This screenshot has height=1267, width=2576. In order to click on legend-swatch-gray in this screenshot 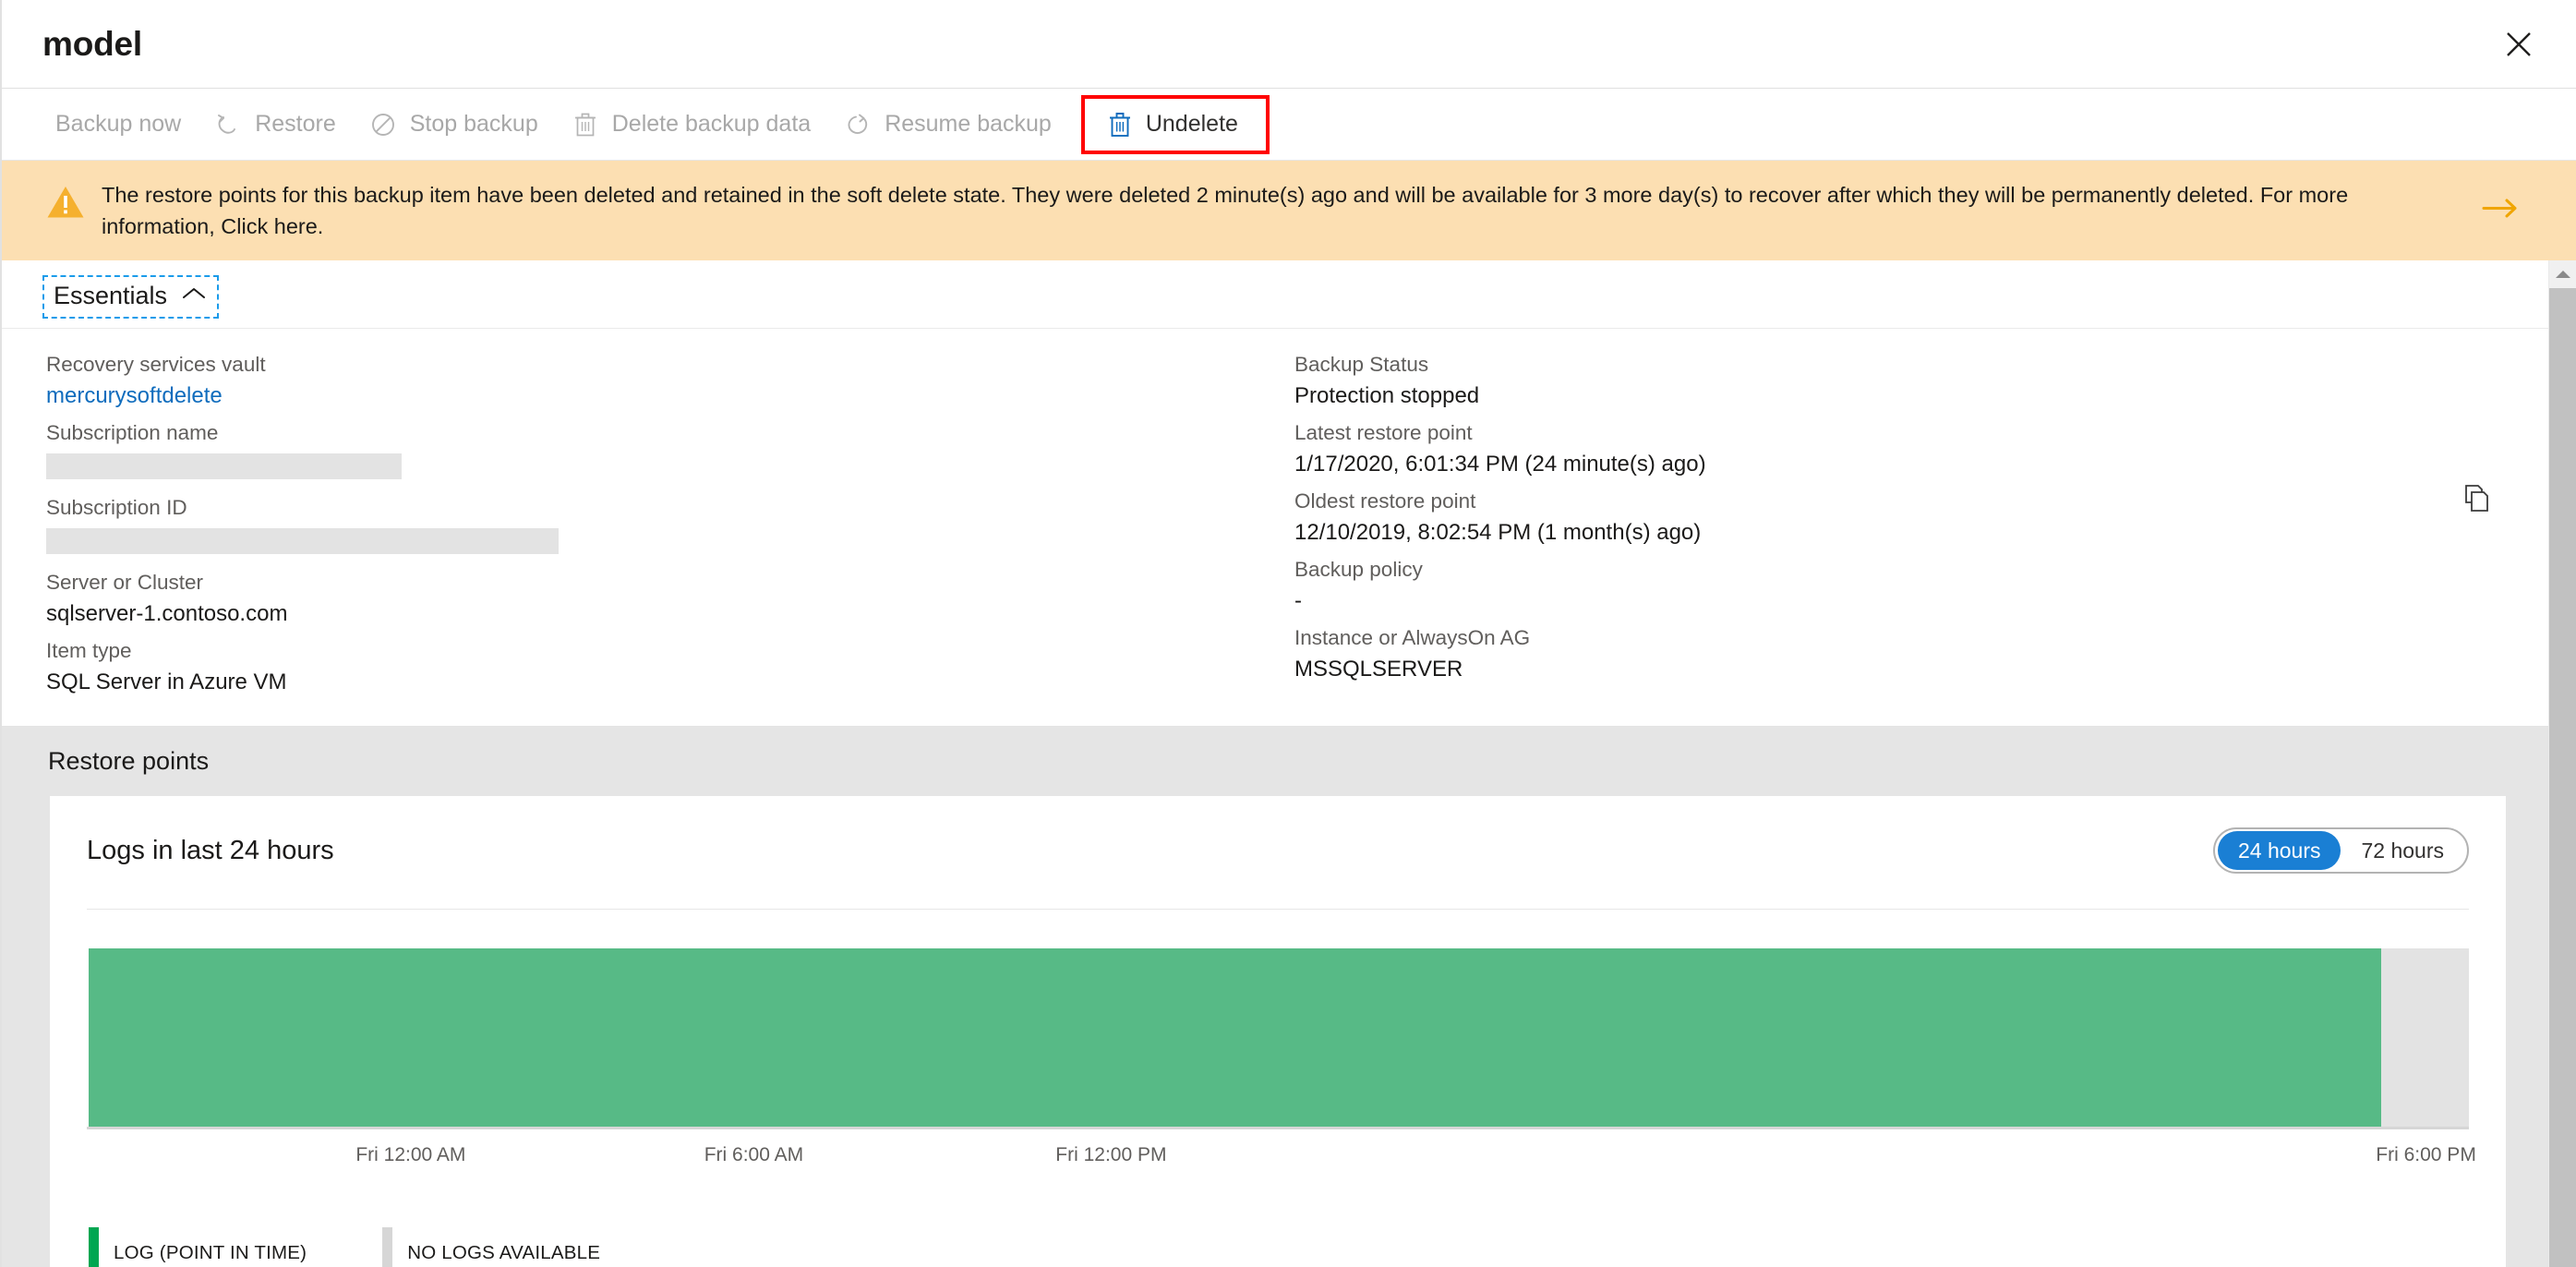, I will do `click(387, 1247)`.